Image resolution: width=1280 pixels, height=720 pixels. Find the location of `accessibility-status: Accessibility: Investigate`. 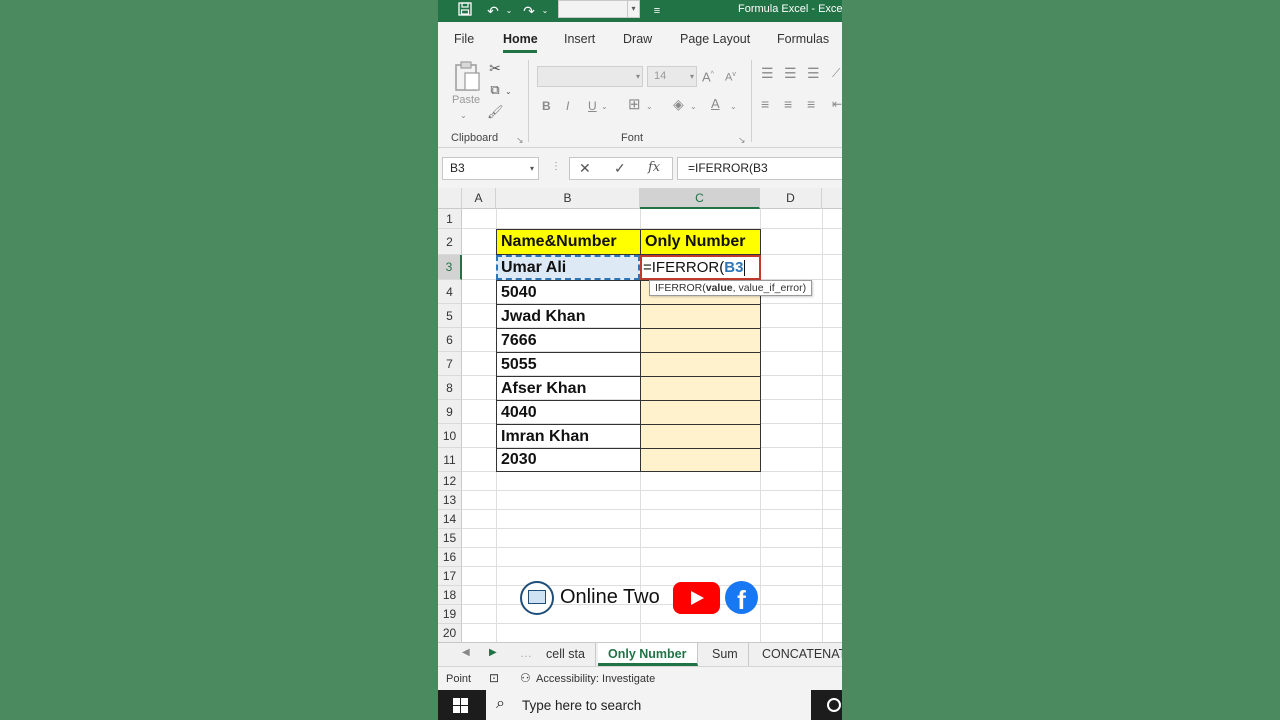

accessibility-status: Accessibility: Investigate is located at coordinates (595, 679).